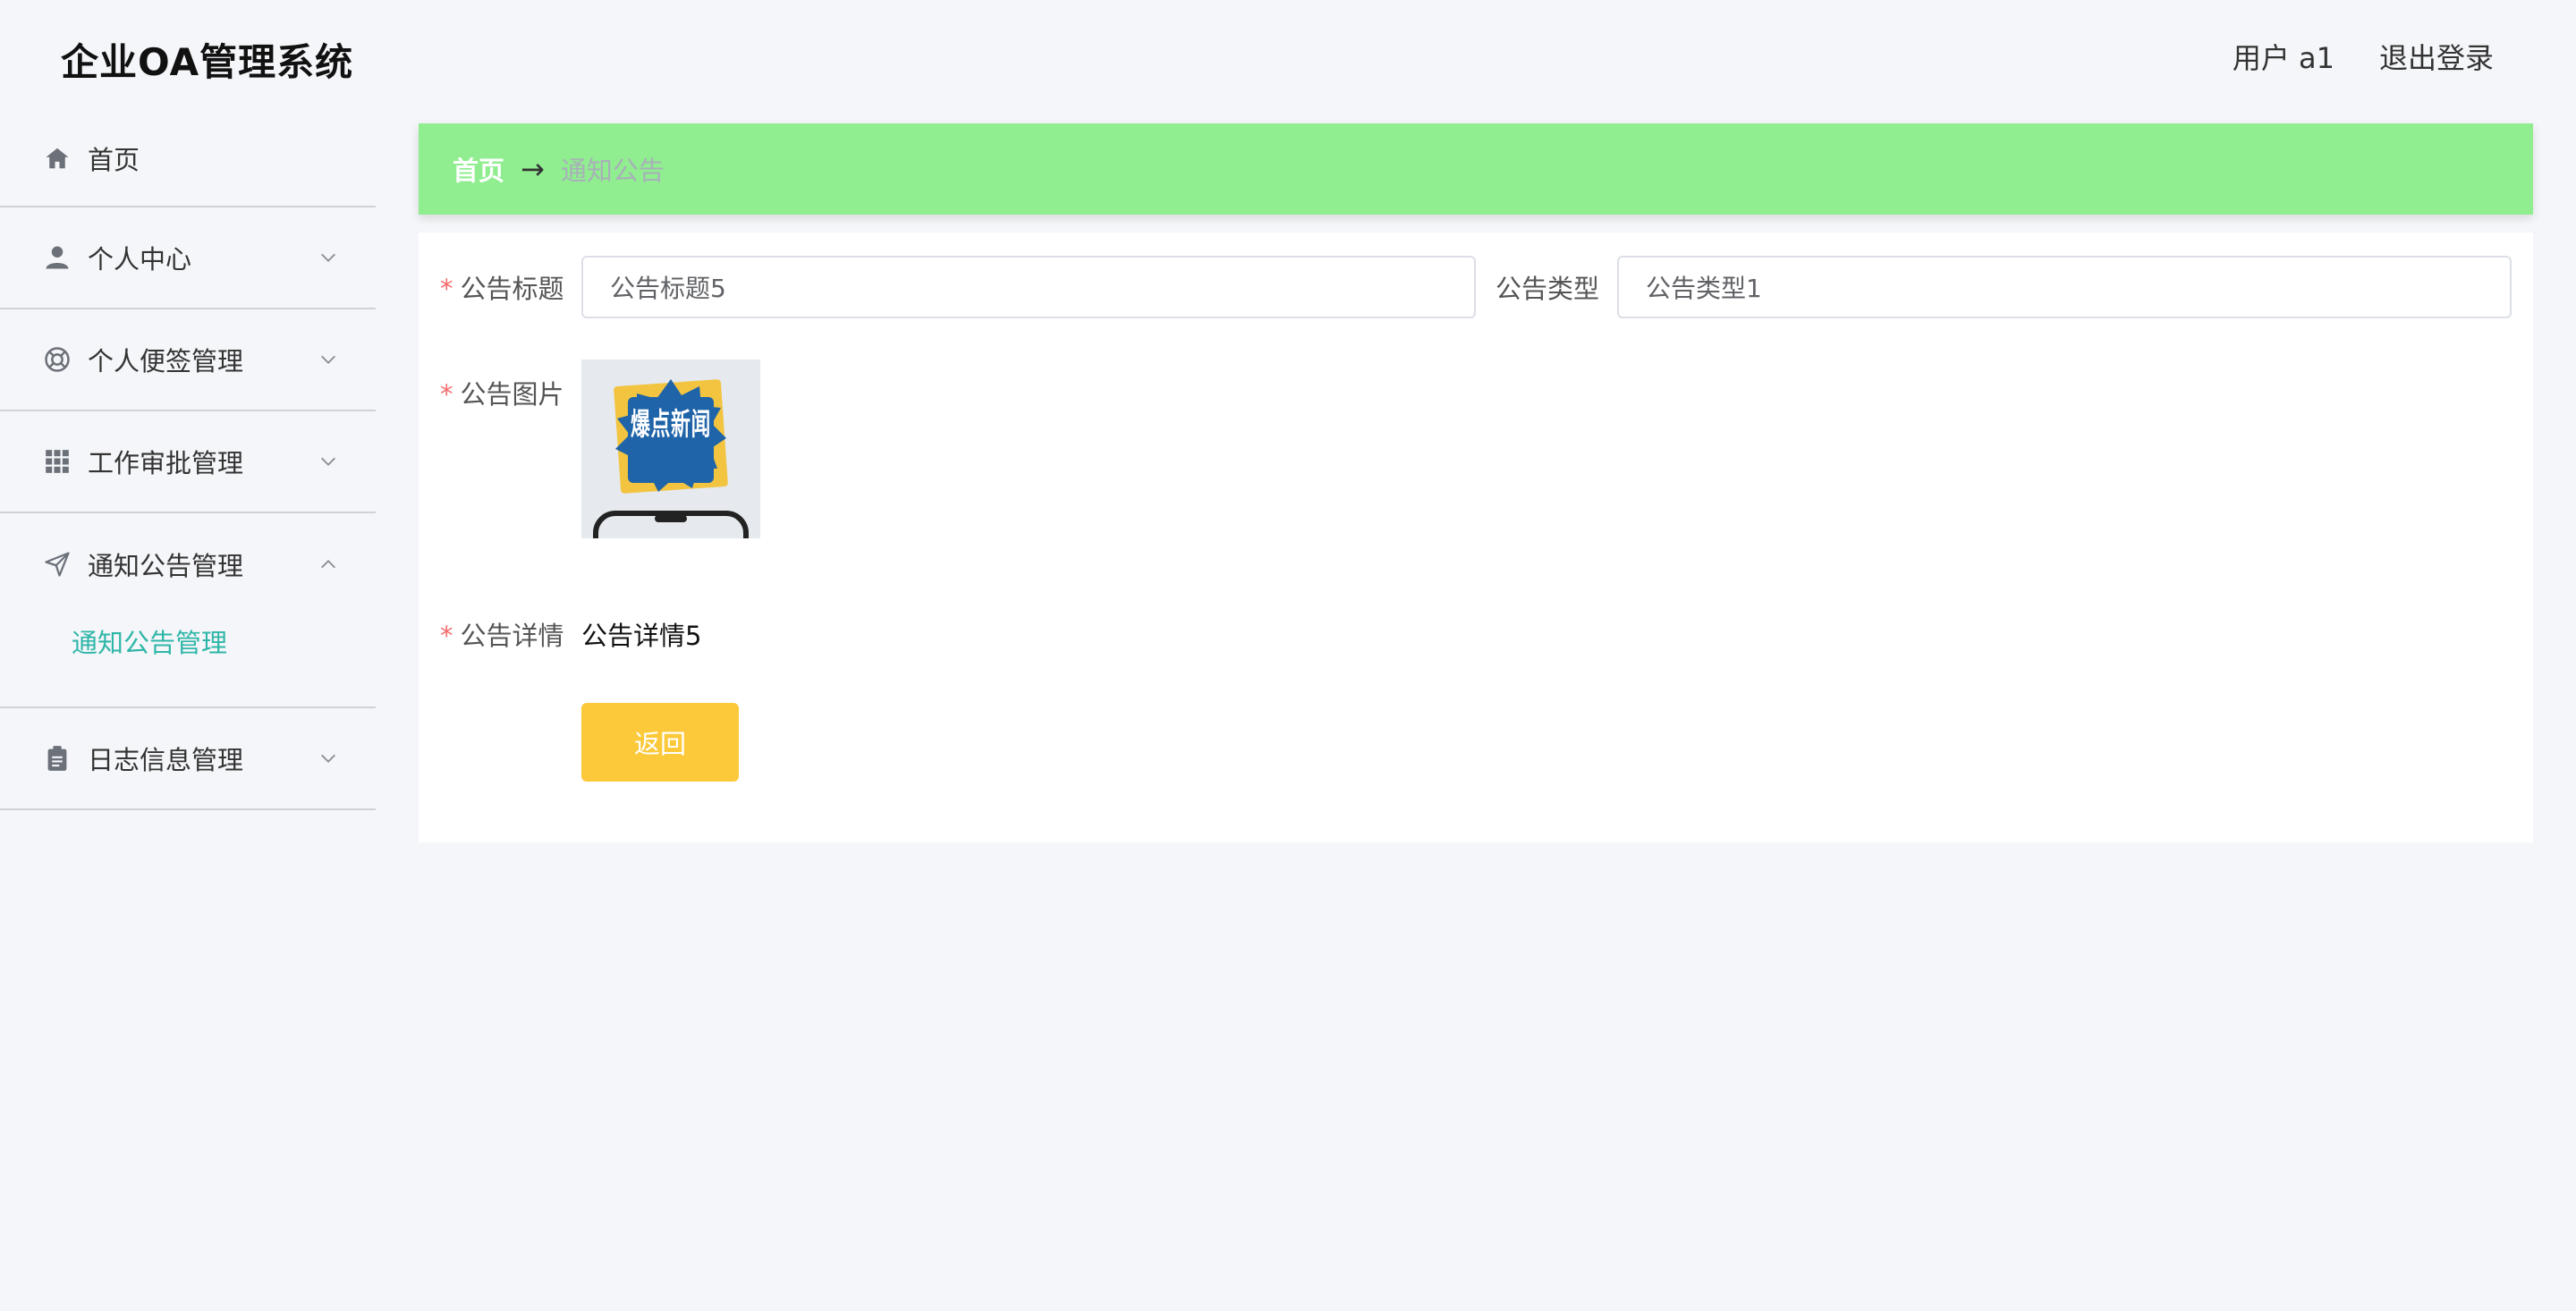  I want to click on logout-button: 退出登录, so click(2436, 56).